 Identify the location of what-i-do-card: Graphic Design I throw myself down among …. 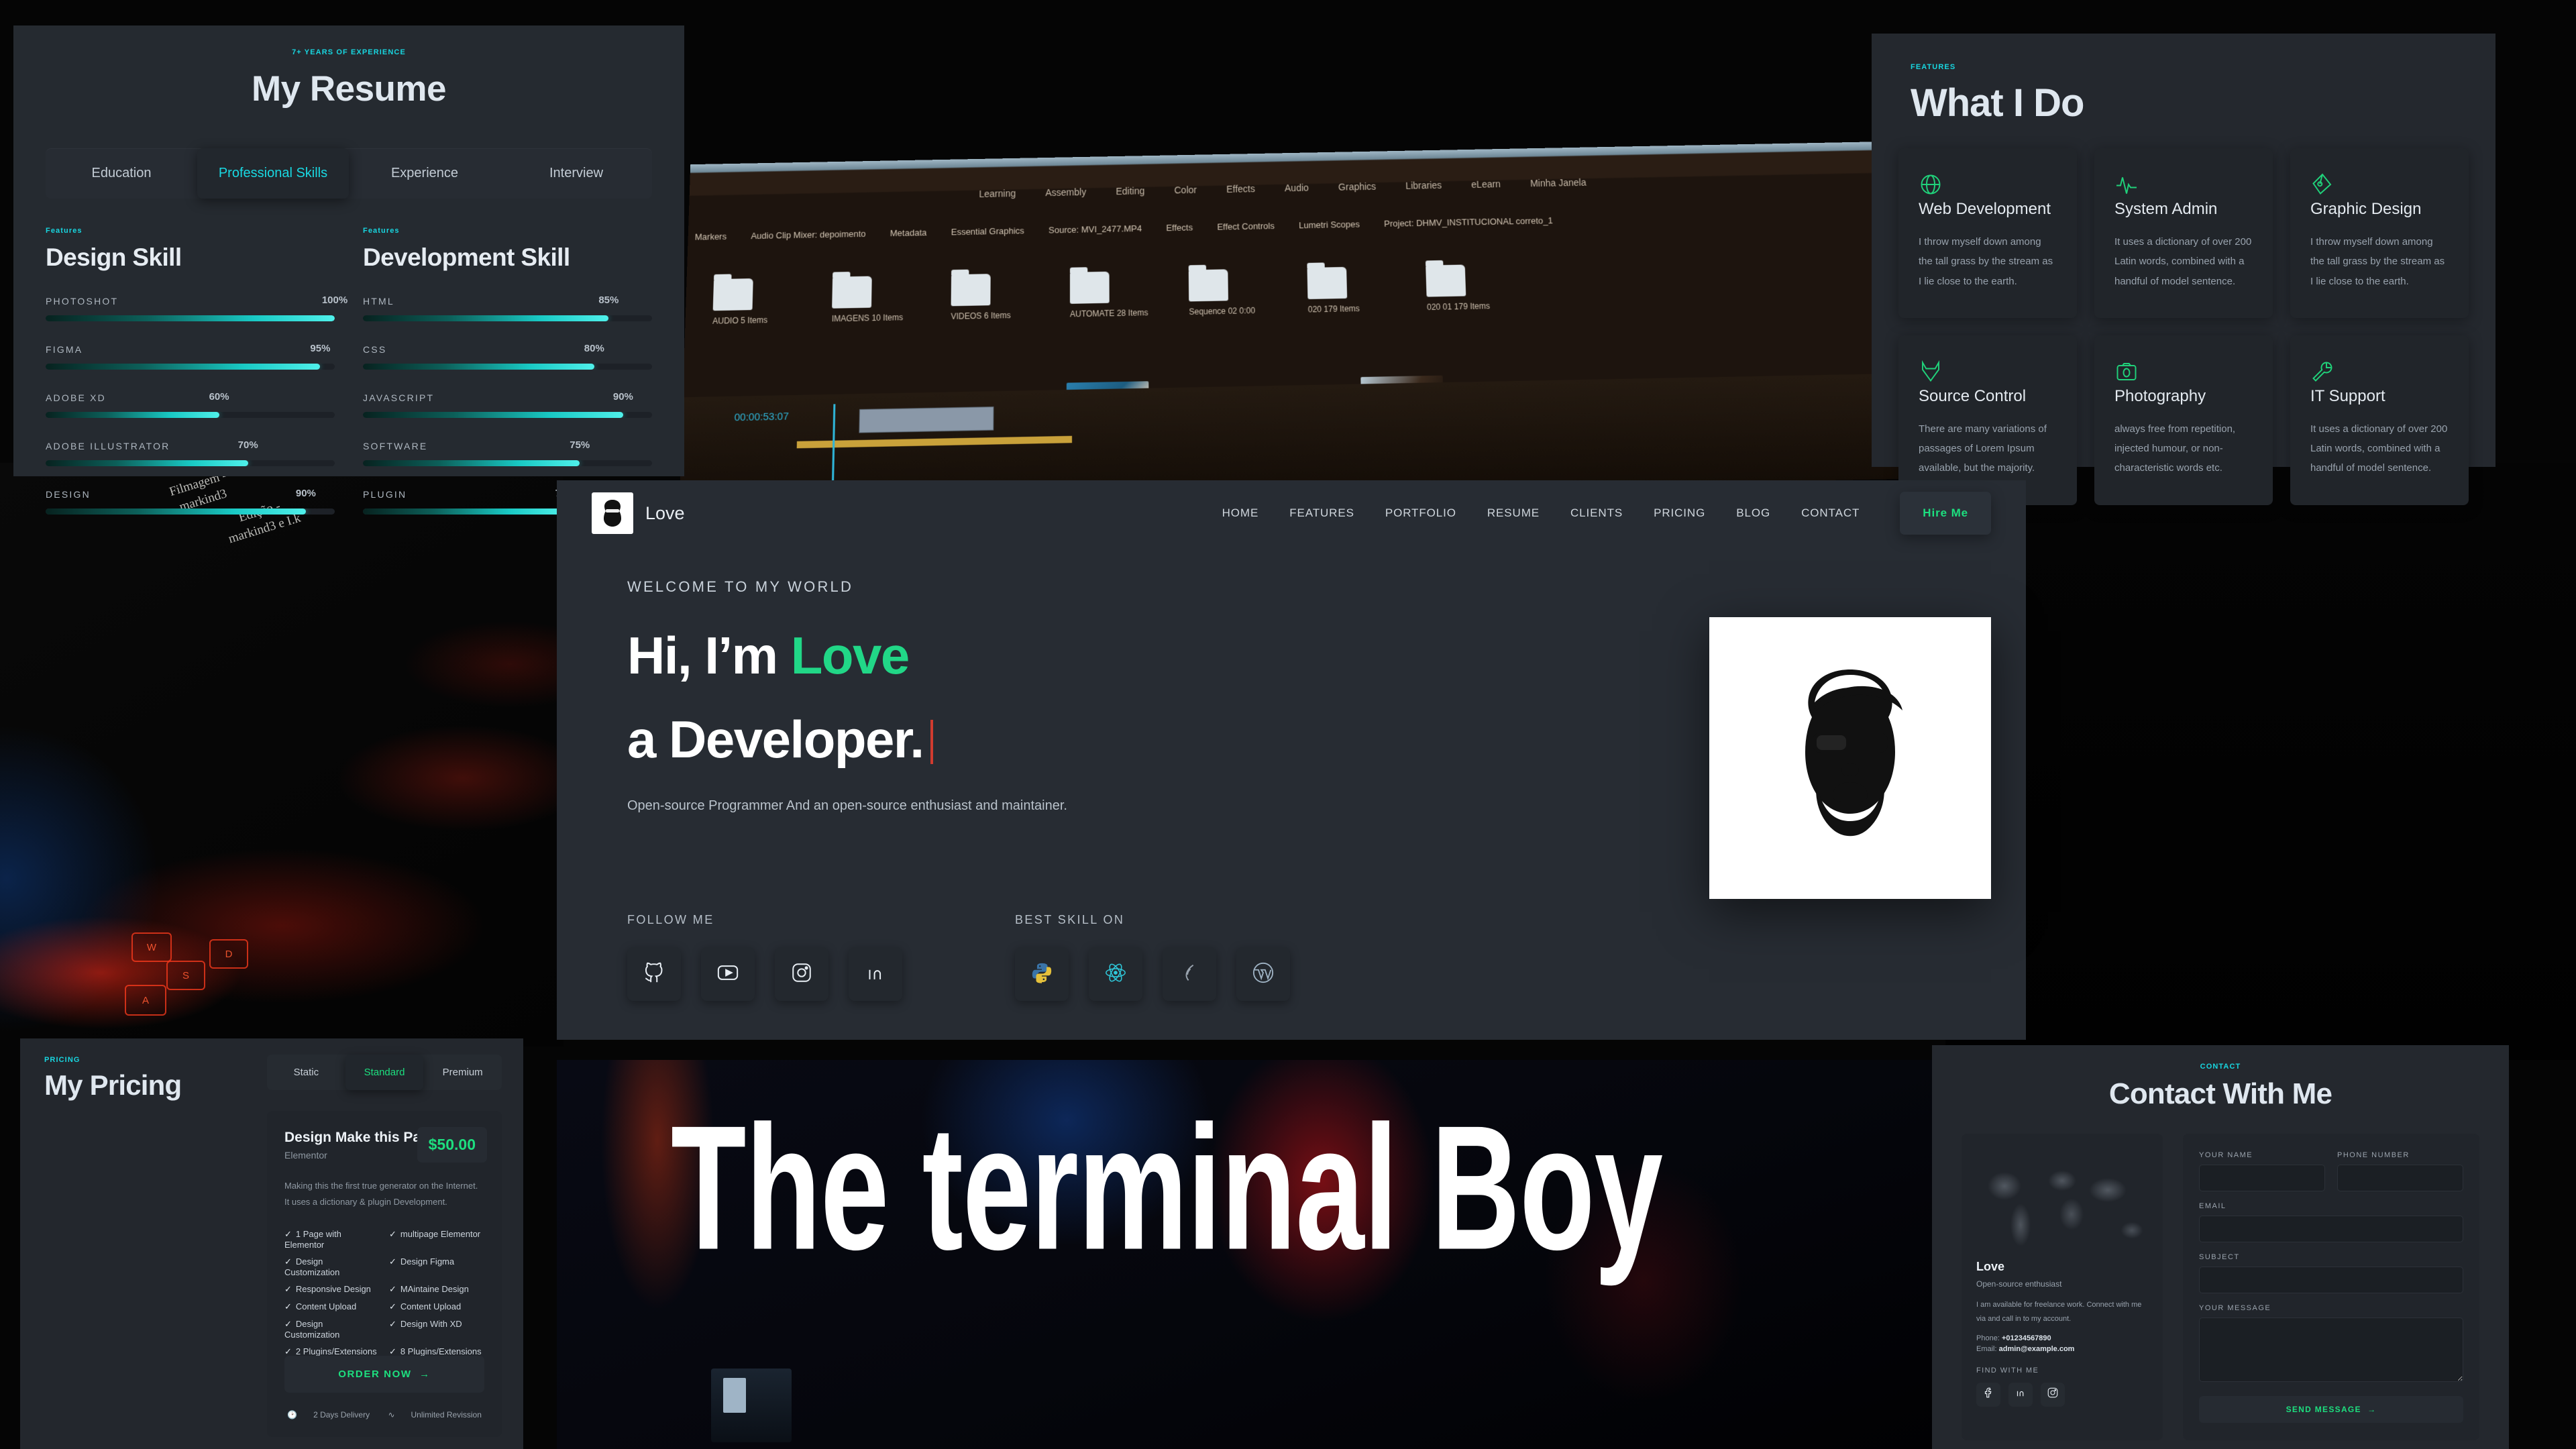
(2379, 233).